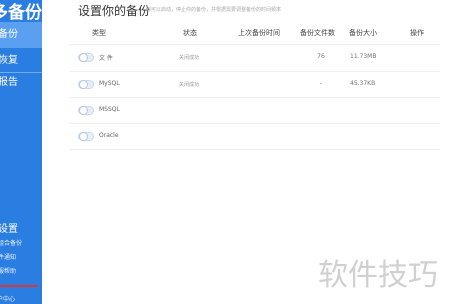 The image size is (450, 304). I want to click on column-header-type: 类型, so click(99, 33).